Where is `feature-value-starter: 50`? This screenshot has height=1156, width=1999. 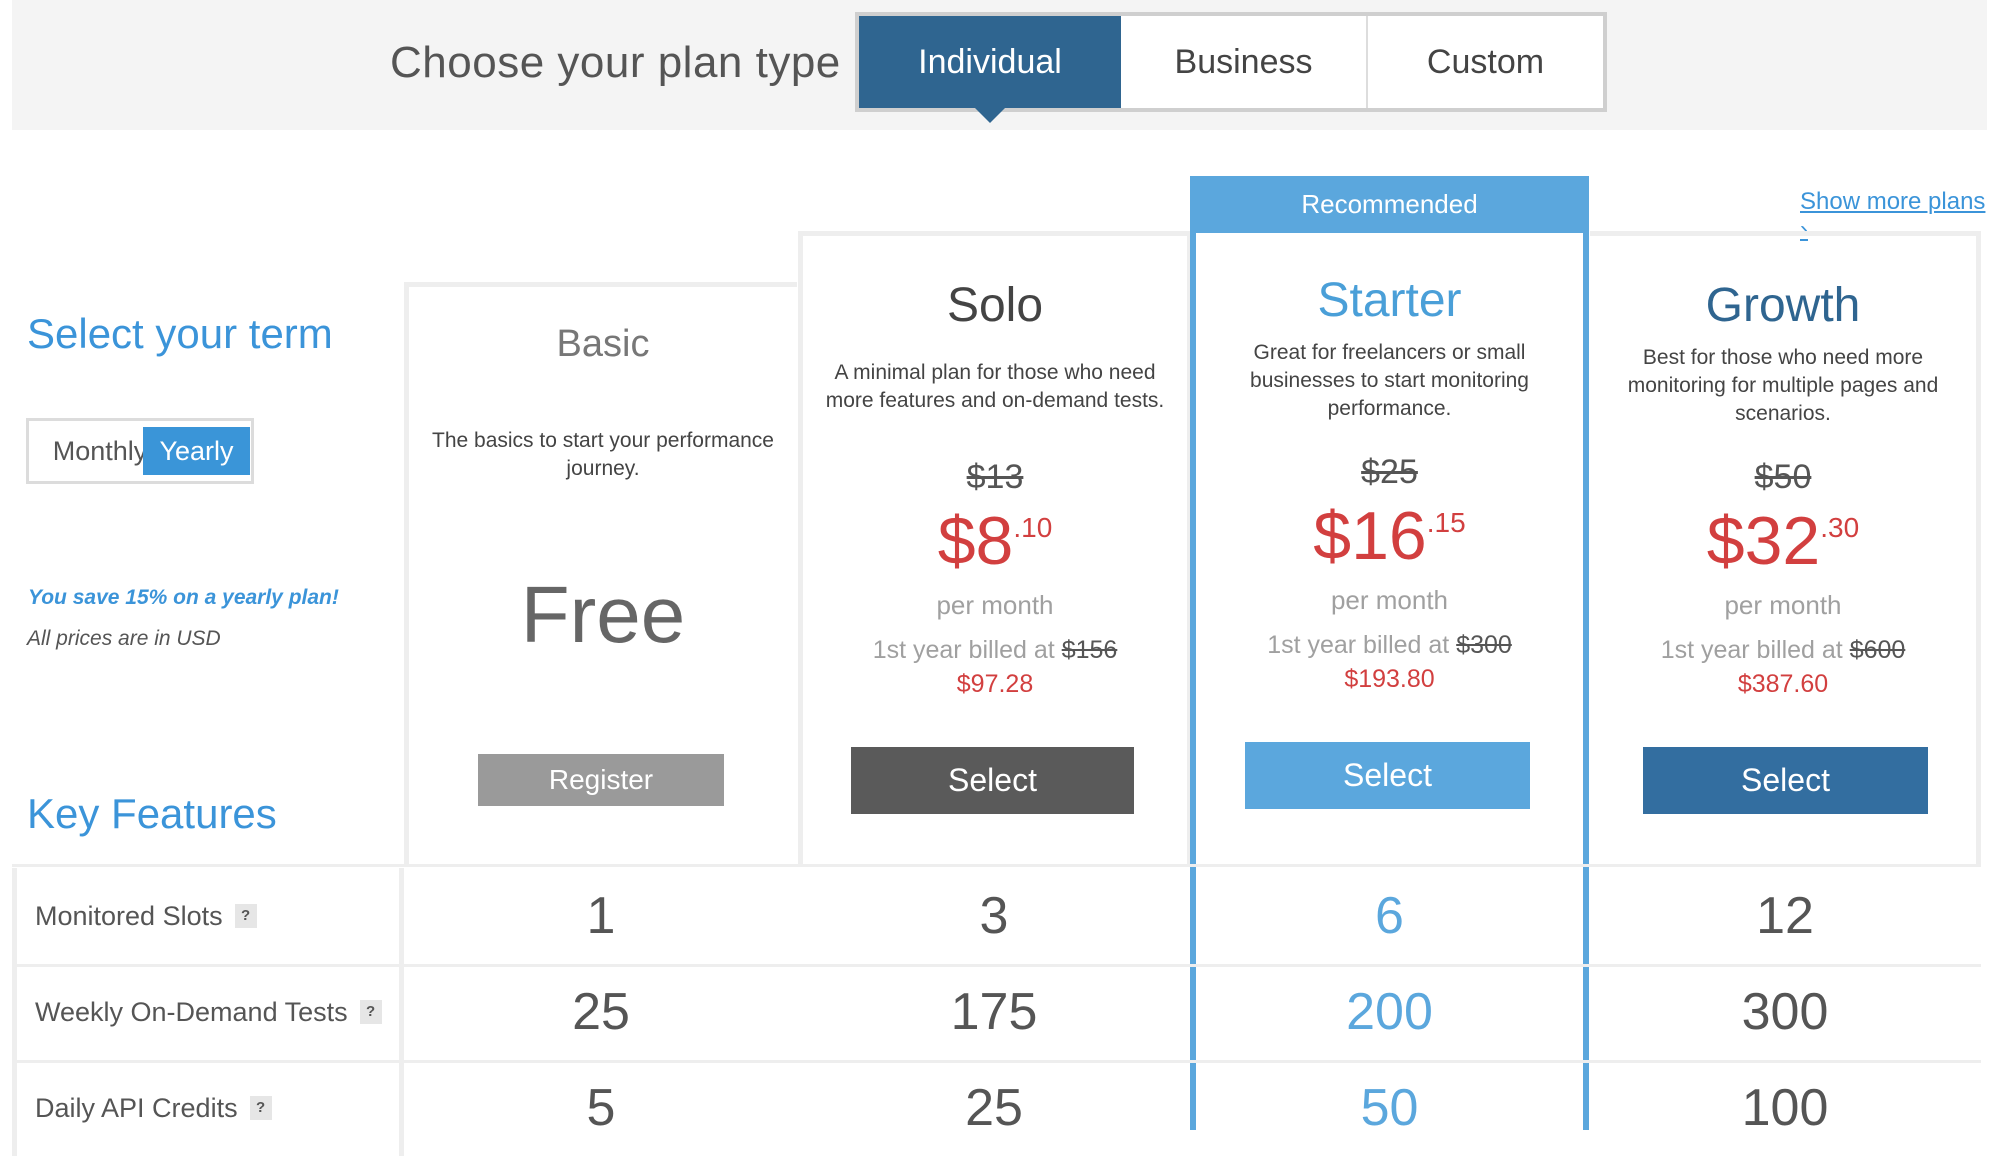 feature-value-starter: 50 is located at coordinates (1389, 1108).